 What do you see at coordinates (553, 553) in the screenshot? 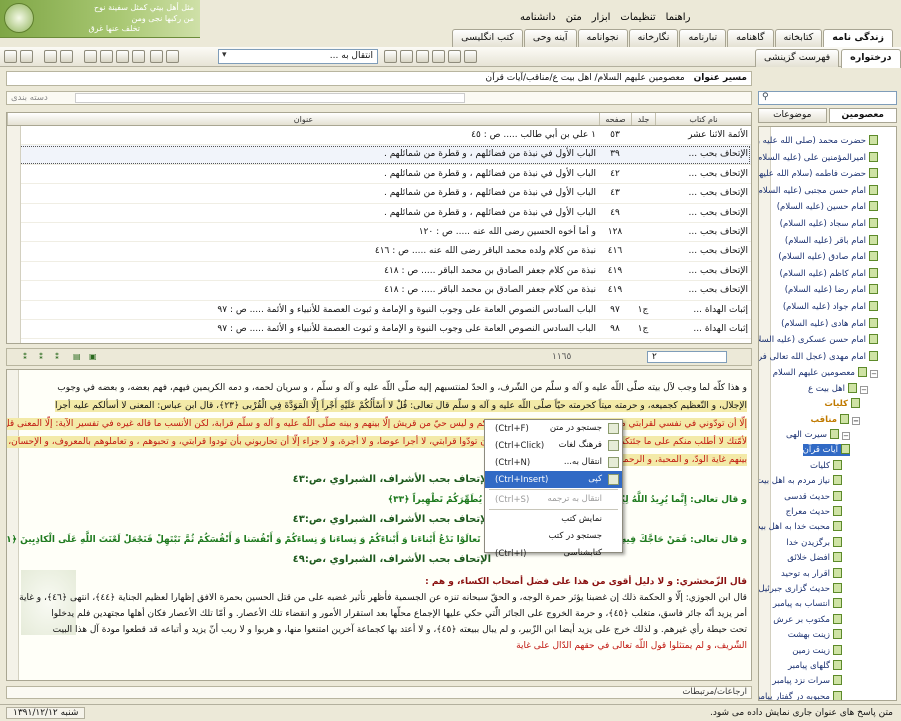
I see `context-menu-item: کتابشناسی (Ctrl+I)` at bounding box center [553, 553].